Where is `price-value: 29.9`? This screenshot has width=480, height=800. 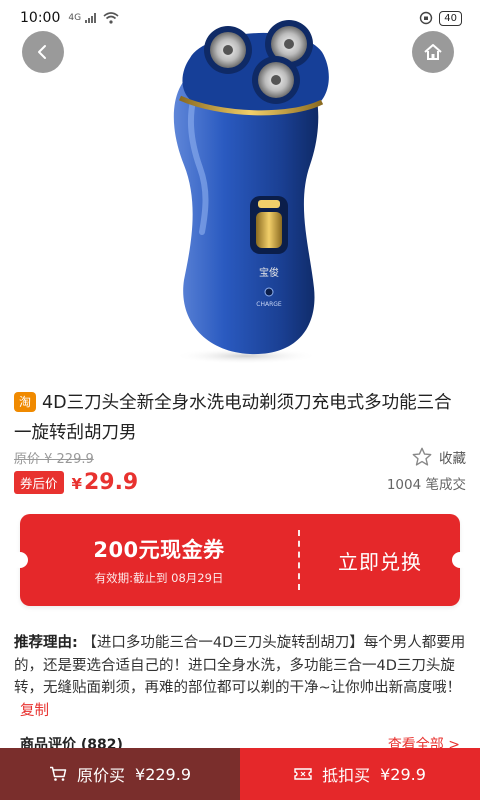
price-value: 29.9 is located at coordinates (111, 482).